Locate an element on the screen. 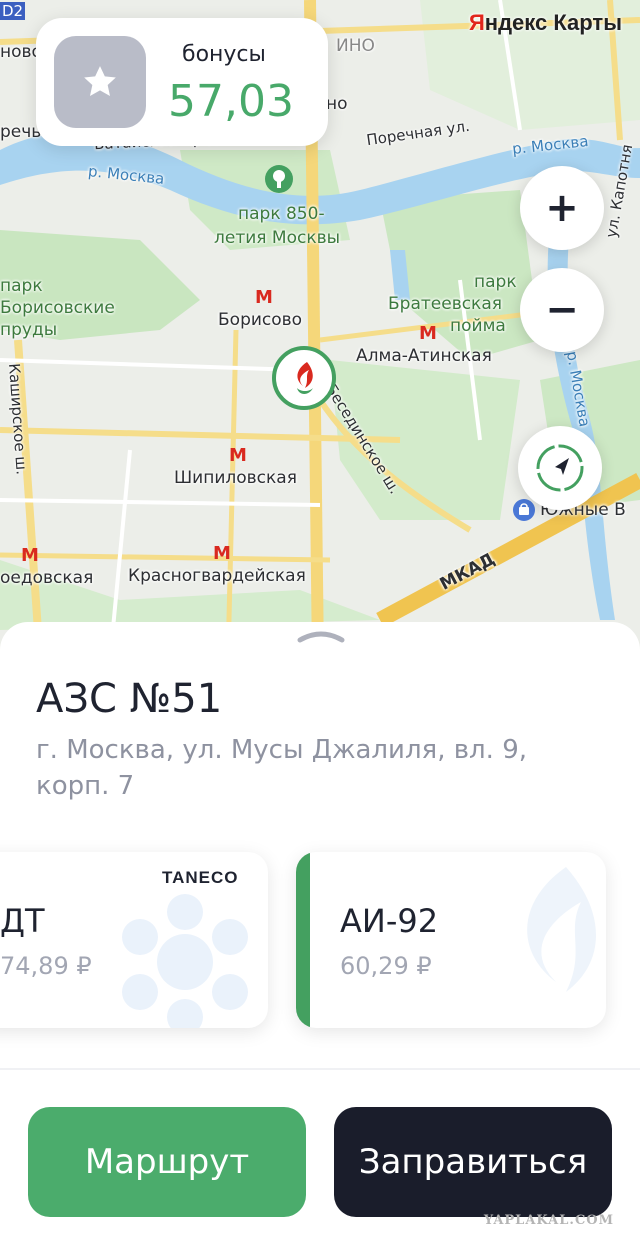  metro-label-domodedovskaya: оедовская is located at coordinates (47, 578).